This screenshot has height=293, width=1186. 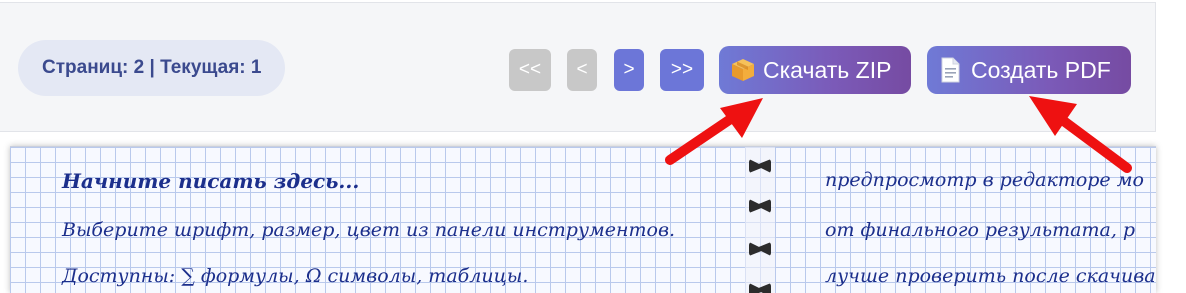 I want to click on page-counter: Страниц: 2 | Текущая: 1, so click(x=152, y=68).